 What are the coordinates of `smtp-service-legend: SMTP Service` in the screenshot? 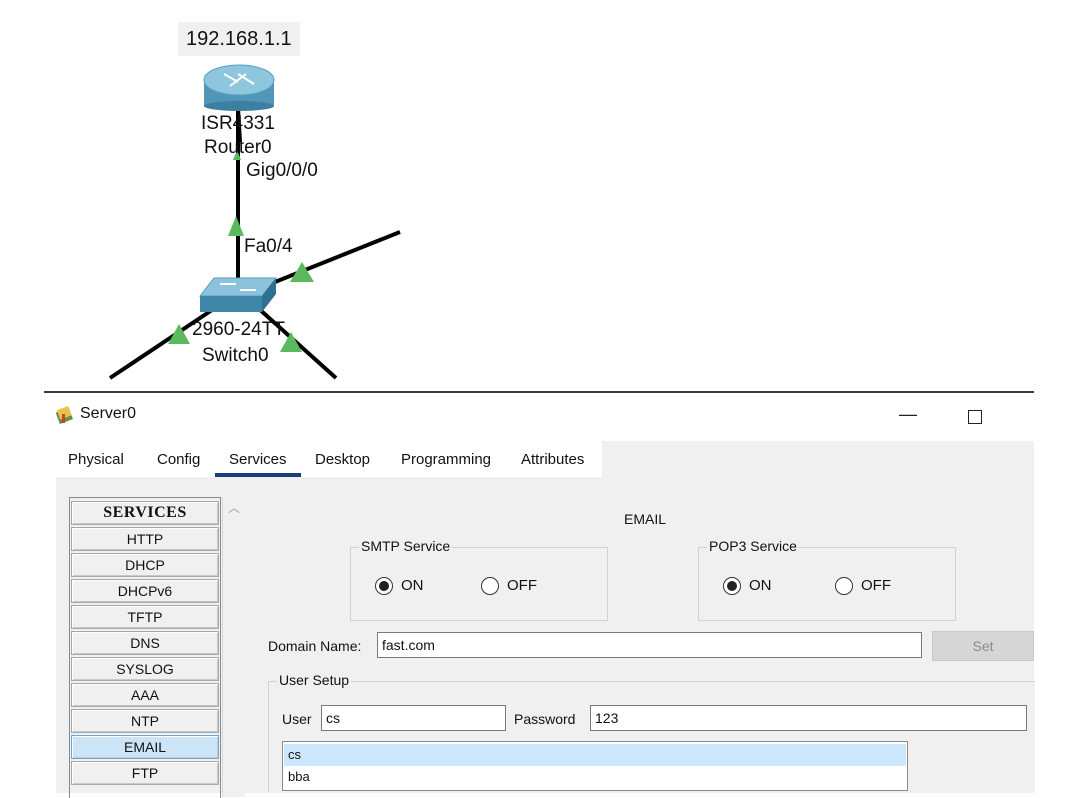 It's located at (406, 546).